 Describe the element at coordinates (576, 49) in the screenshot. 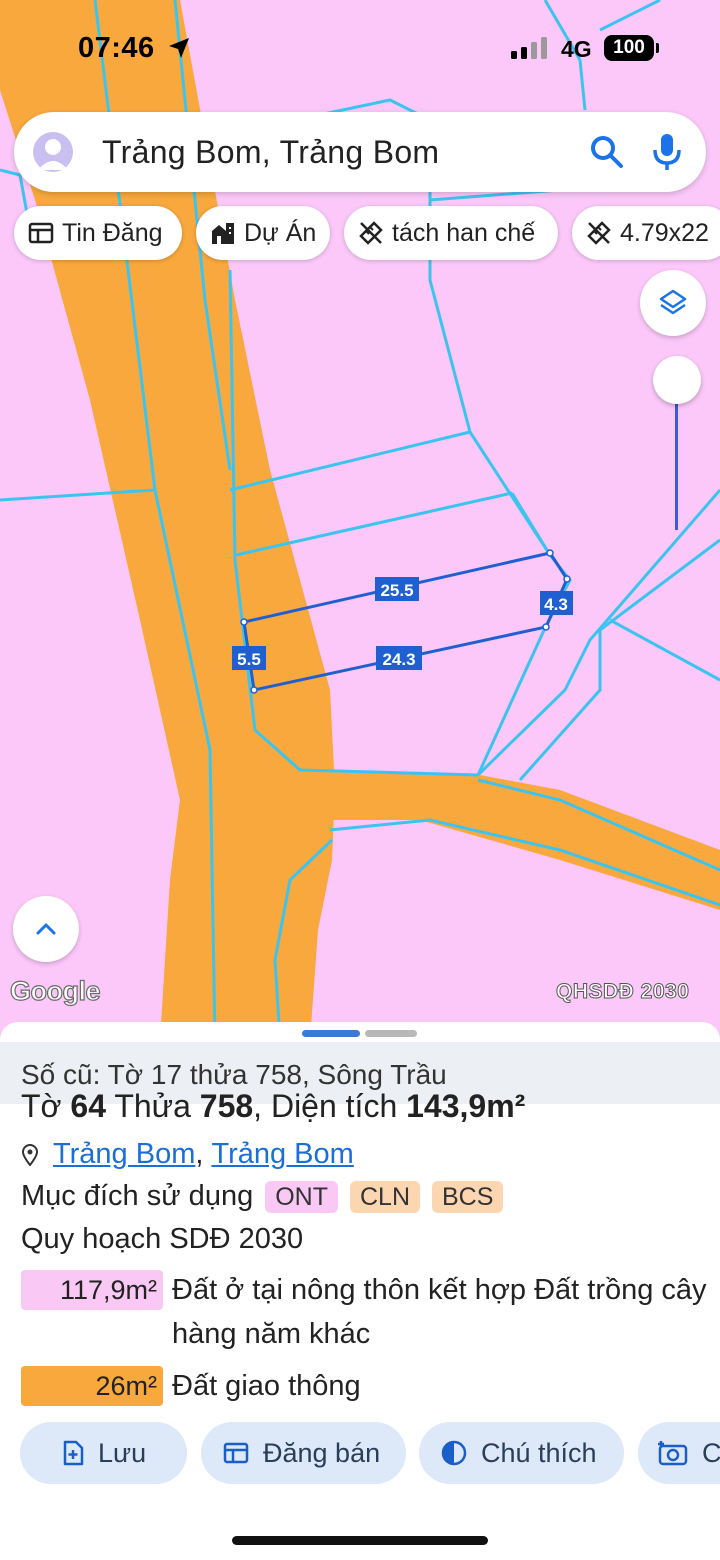

I see `network-type: 4G` at that location.